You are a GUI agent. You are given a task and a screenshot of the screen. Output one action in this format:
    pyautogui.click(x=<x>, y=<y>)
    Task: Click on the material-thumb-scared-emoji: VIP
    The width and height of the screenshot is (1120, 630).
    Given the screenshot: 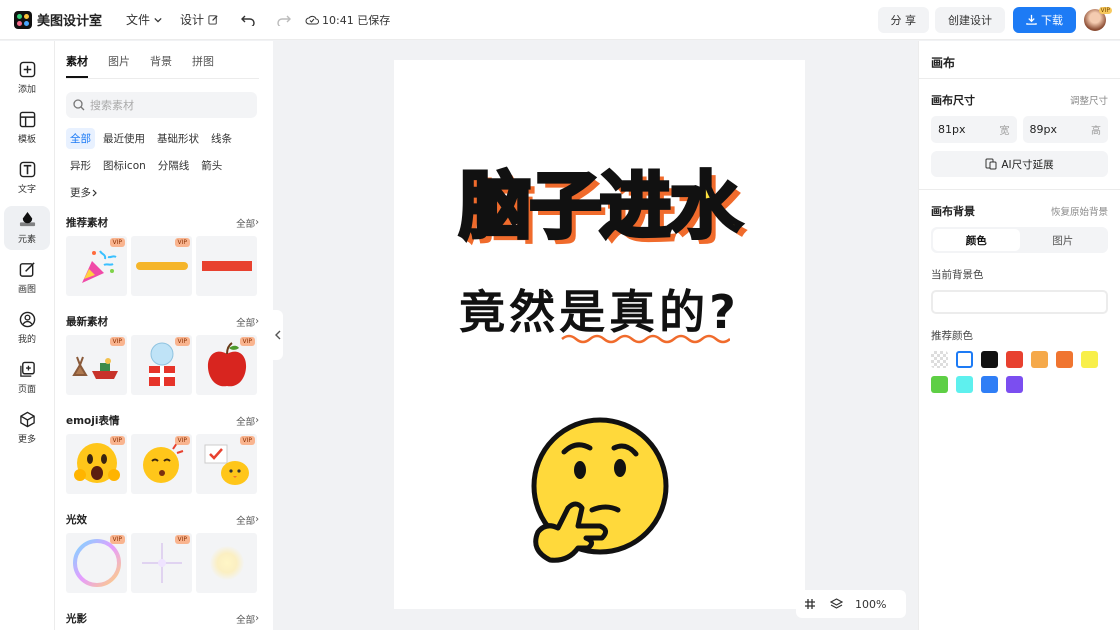 What is the action you would take?
    pyautogui.click(x=96, y=464)
    